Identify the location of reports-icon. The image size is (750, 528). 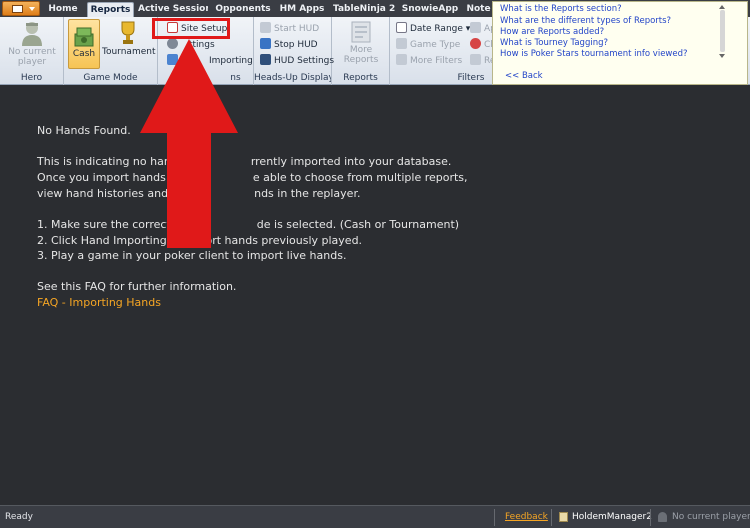
(361, 32).